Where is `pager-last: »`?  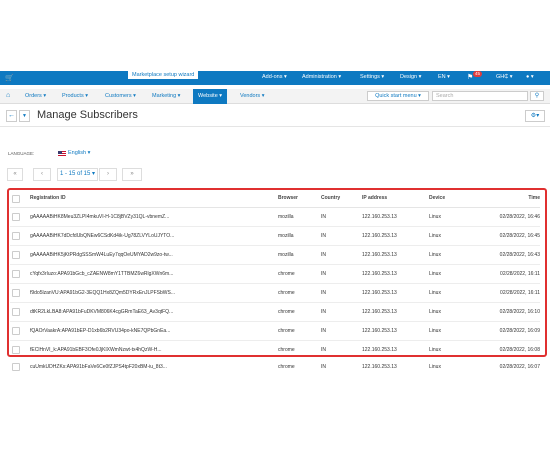 pager-last: » is located at coordinates (132, 174).